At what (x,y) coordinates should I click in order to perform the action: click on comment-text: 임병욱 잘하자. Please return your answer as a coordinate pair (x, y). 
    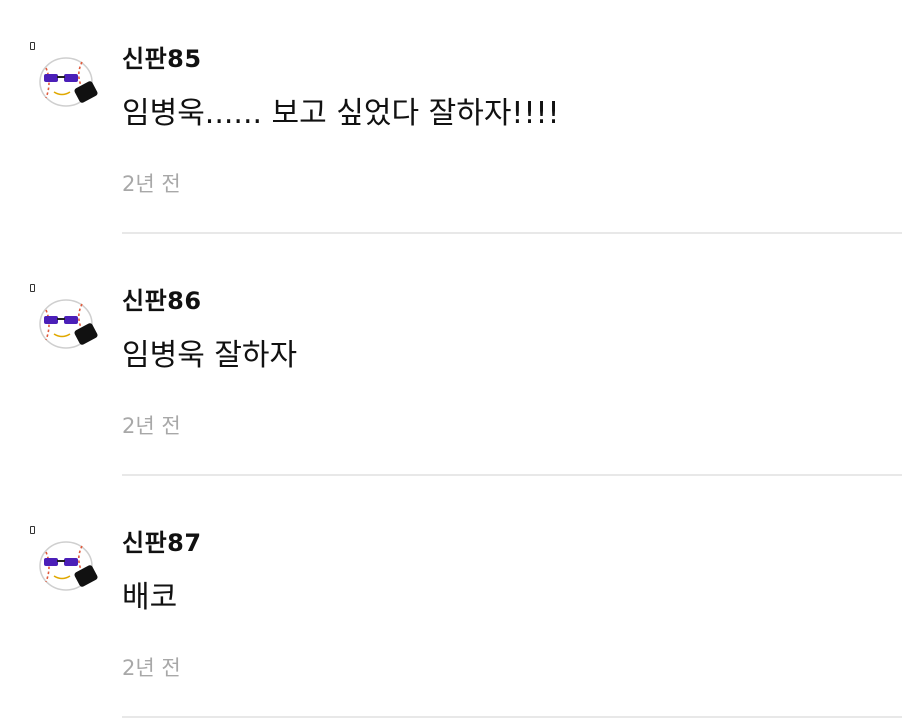
    Looking at the image, I should click on (210, 355).